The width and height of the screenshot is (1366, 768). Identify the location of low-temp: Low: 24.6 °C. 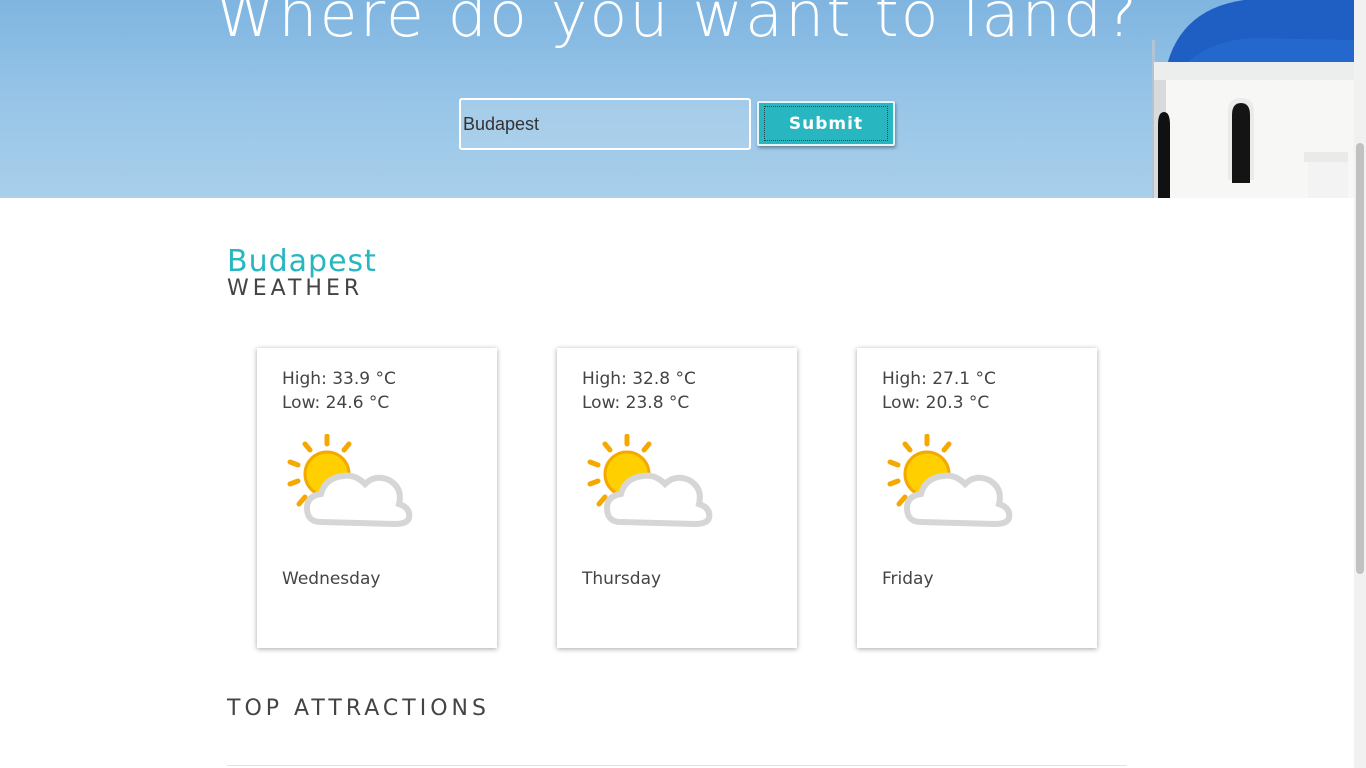
(336, 403).